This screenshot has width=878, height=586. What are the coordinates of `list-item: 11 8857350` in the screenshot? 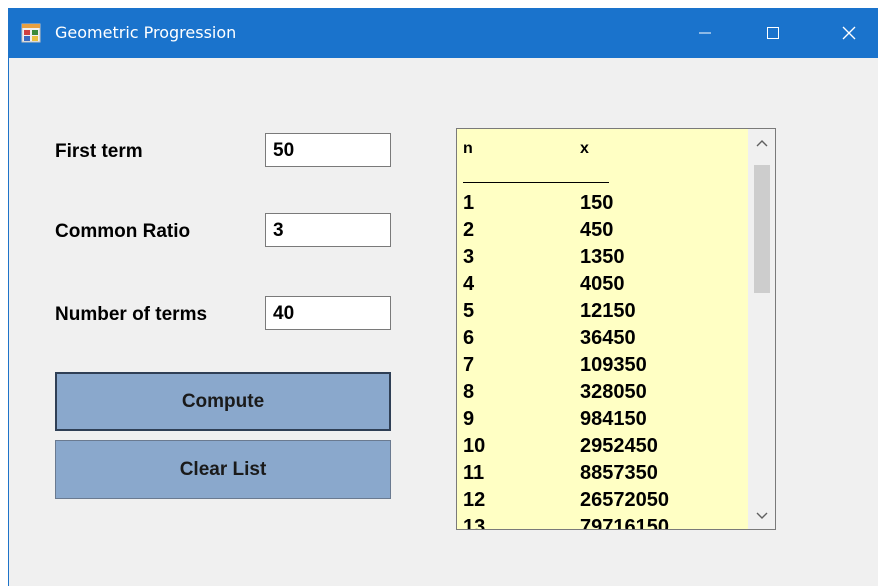 It's located at (608, 473).